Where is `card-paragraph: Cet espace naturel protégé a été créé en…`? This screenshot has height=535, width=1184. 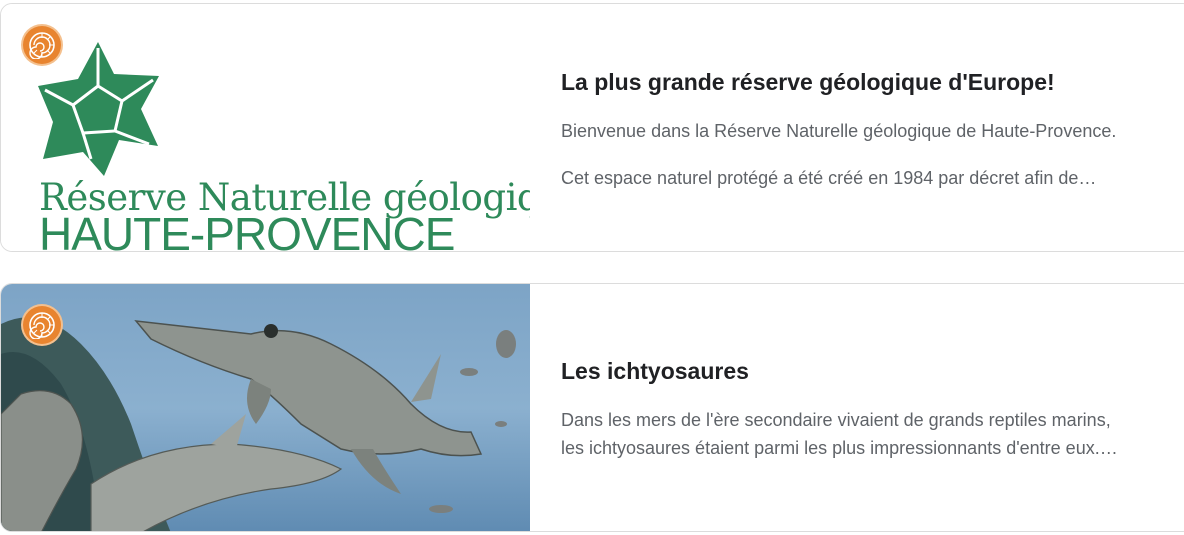 card-paragraph: Cet espace naturel protégé a été créé en… is located at coordinates (829, 178).